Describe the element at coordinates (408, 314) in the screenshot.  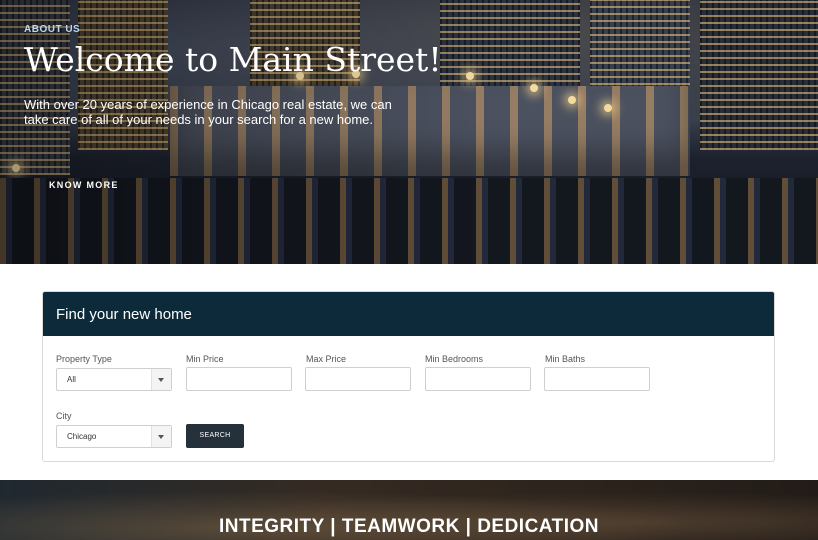
I see `search-card-header: Find your new home` at that location.